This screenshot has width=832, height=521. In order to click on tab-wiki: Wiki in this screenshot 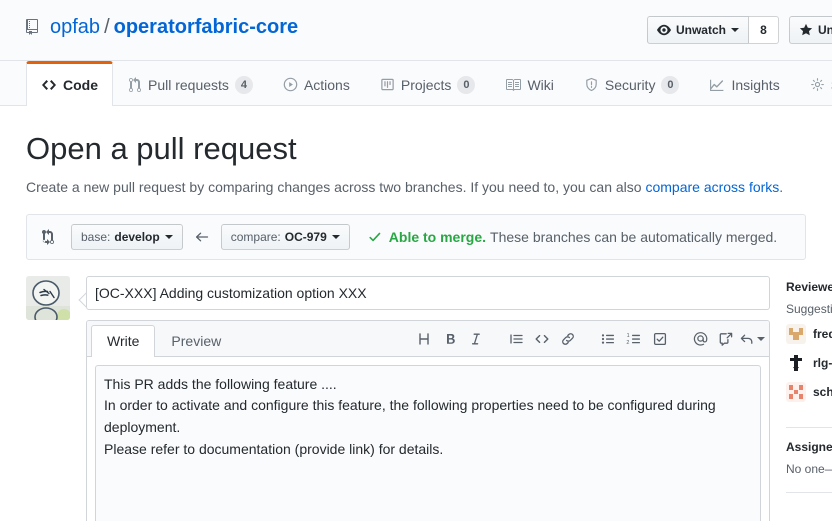, I will do `click(529, 84)`.